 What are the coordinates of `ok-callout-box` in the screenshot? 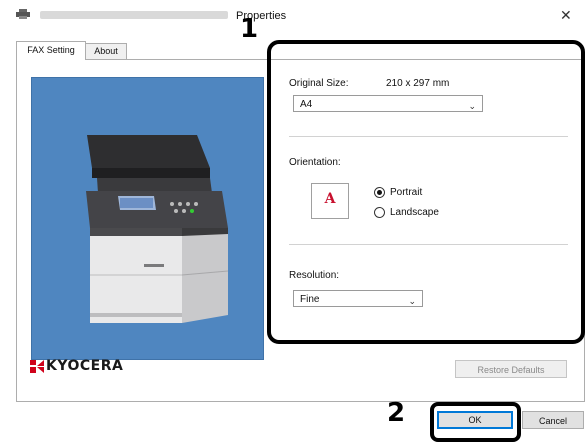 It's located at (475, 422).